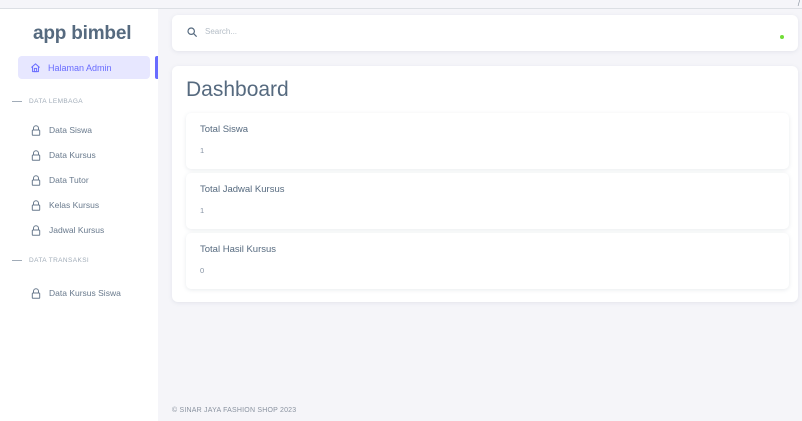  I want to click on sidebar-item-data-kursus-siswa: Data Kursus Siswa, so click(76, 293).